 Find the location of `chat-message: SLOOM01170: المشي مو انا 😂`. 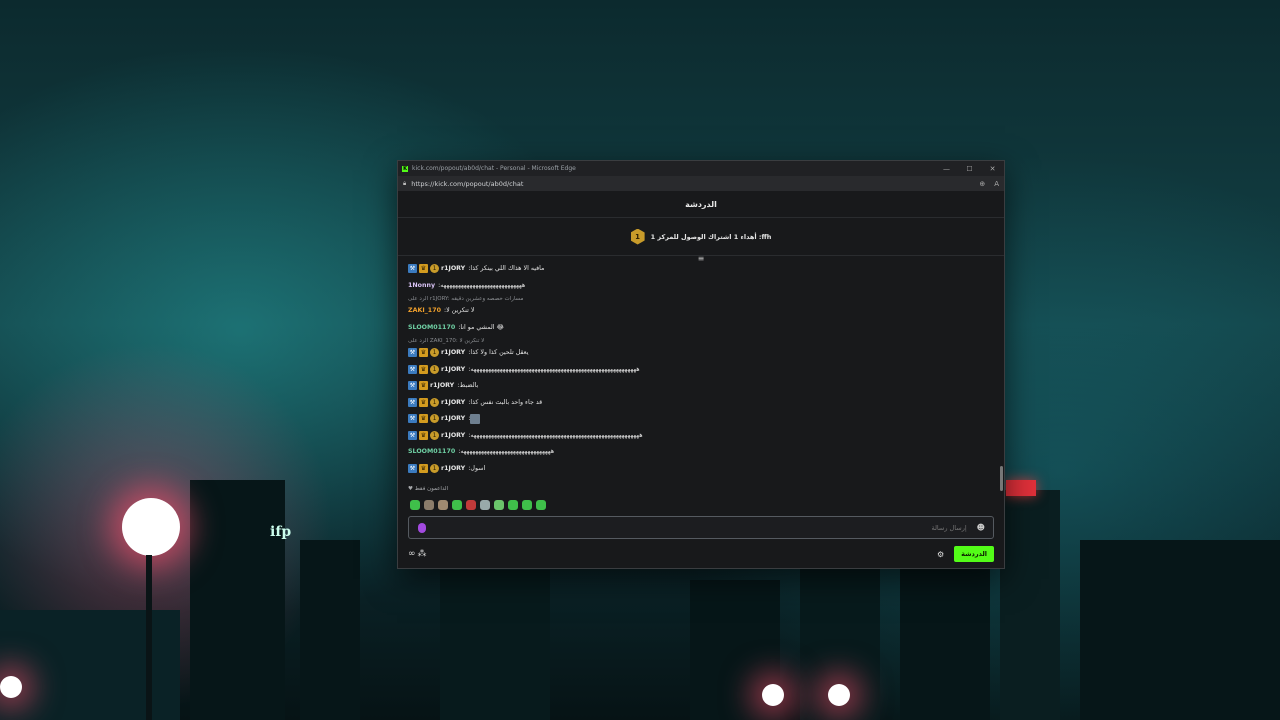

chat-message: SLOOM01170: المشي مو انا 😂 is located at coordinates (701, 327).